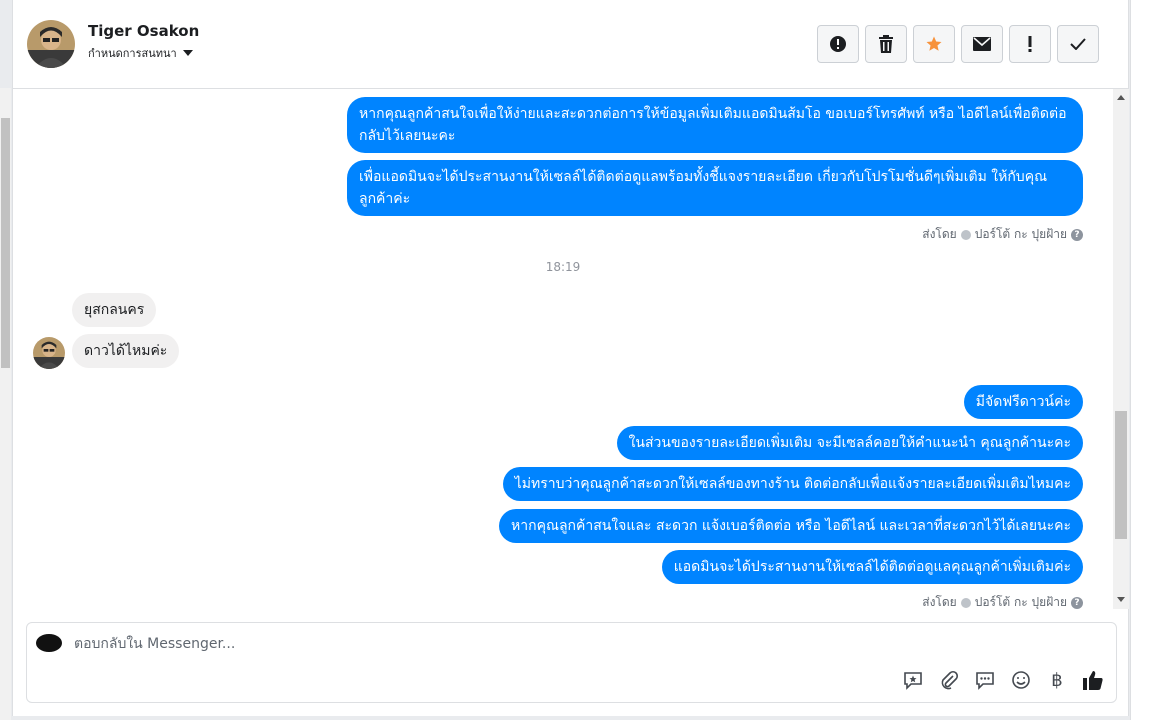 This screenshot has width=1152, height=720. I want to click on emoji-button, so click(1021, 680).